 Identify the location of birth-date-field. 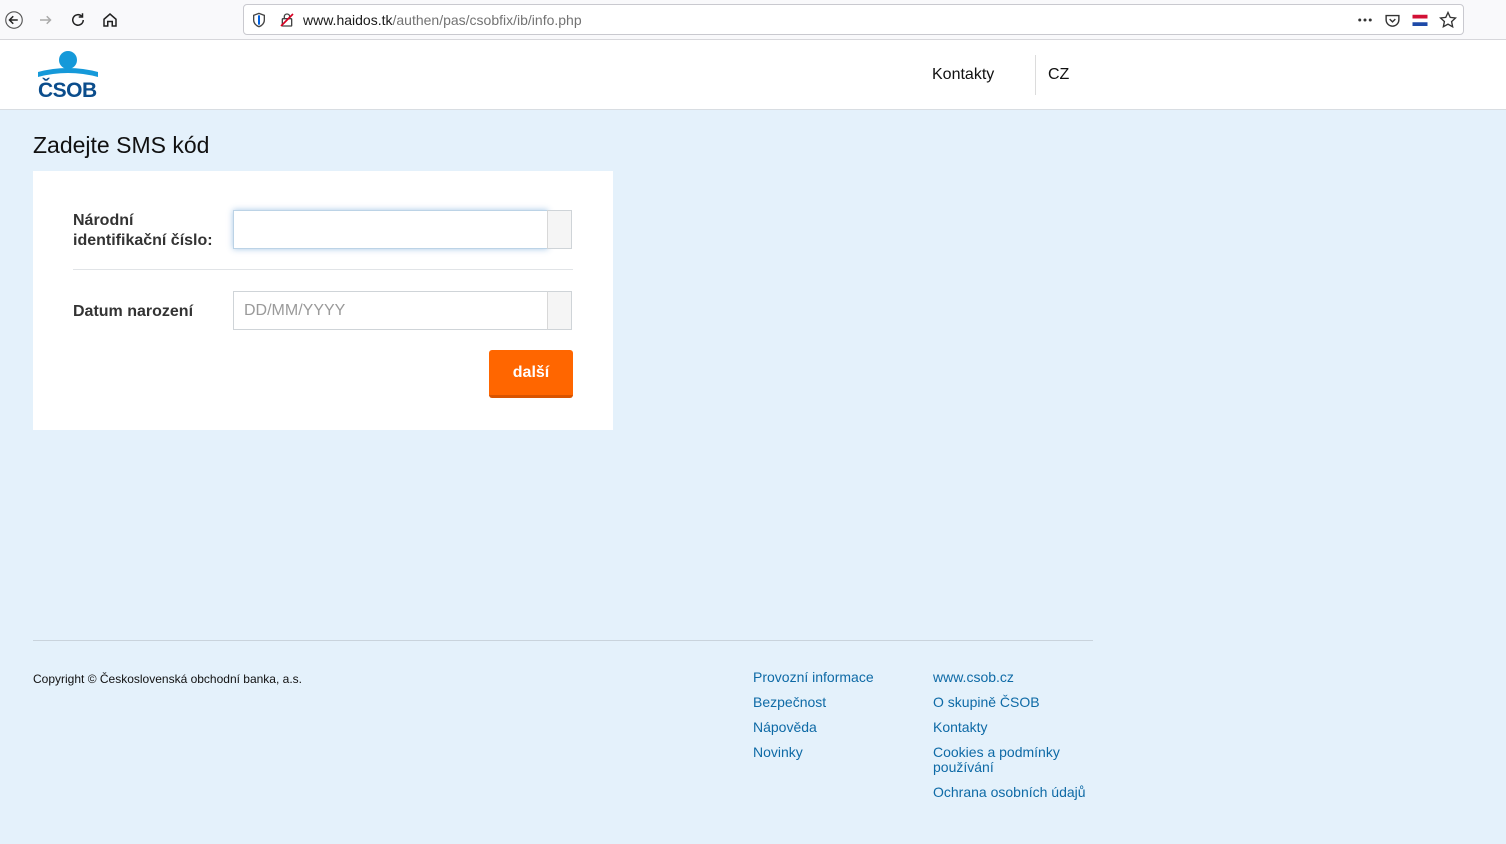
(402, 310).